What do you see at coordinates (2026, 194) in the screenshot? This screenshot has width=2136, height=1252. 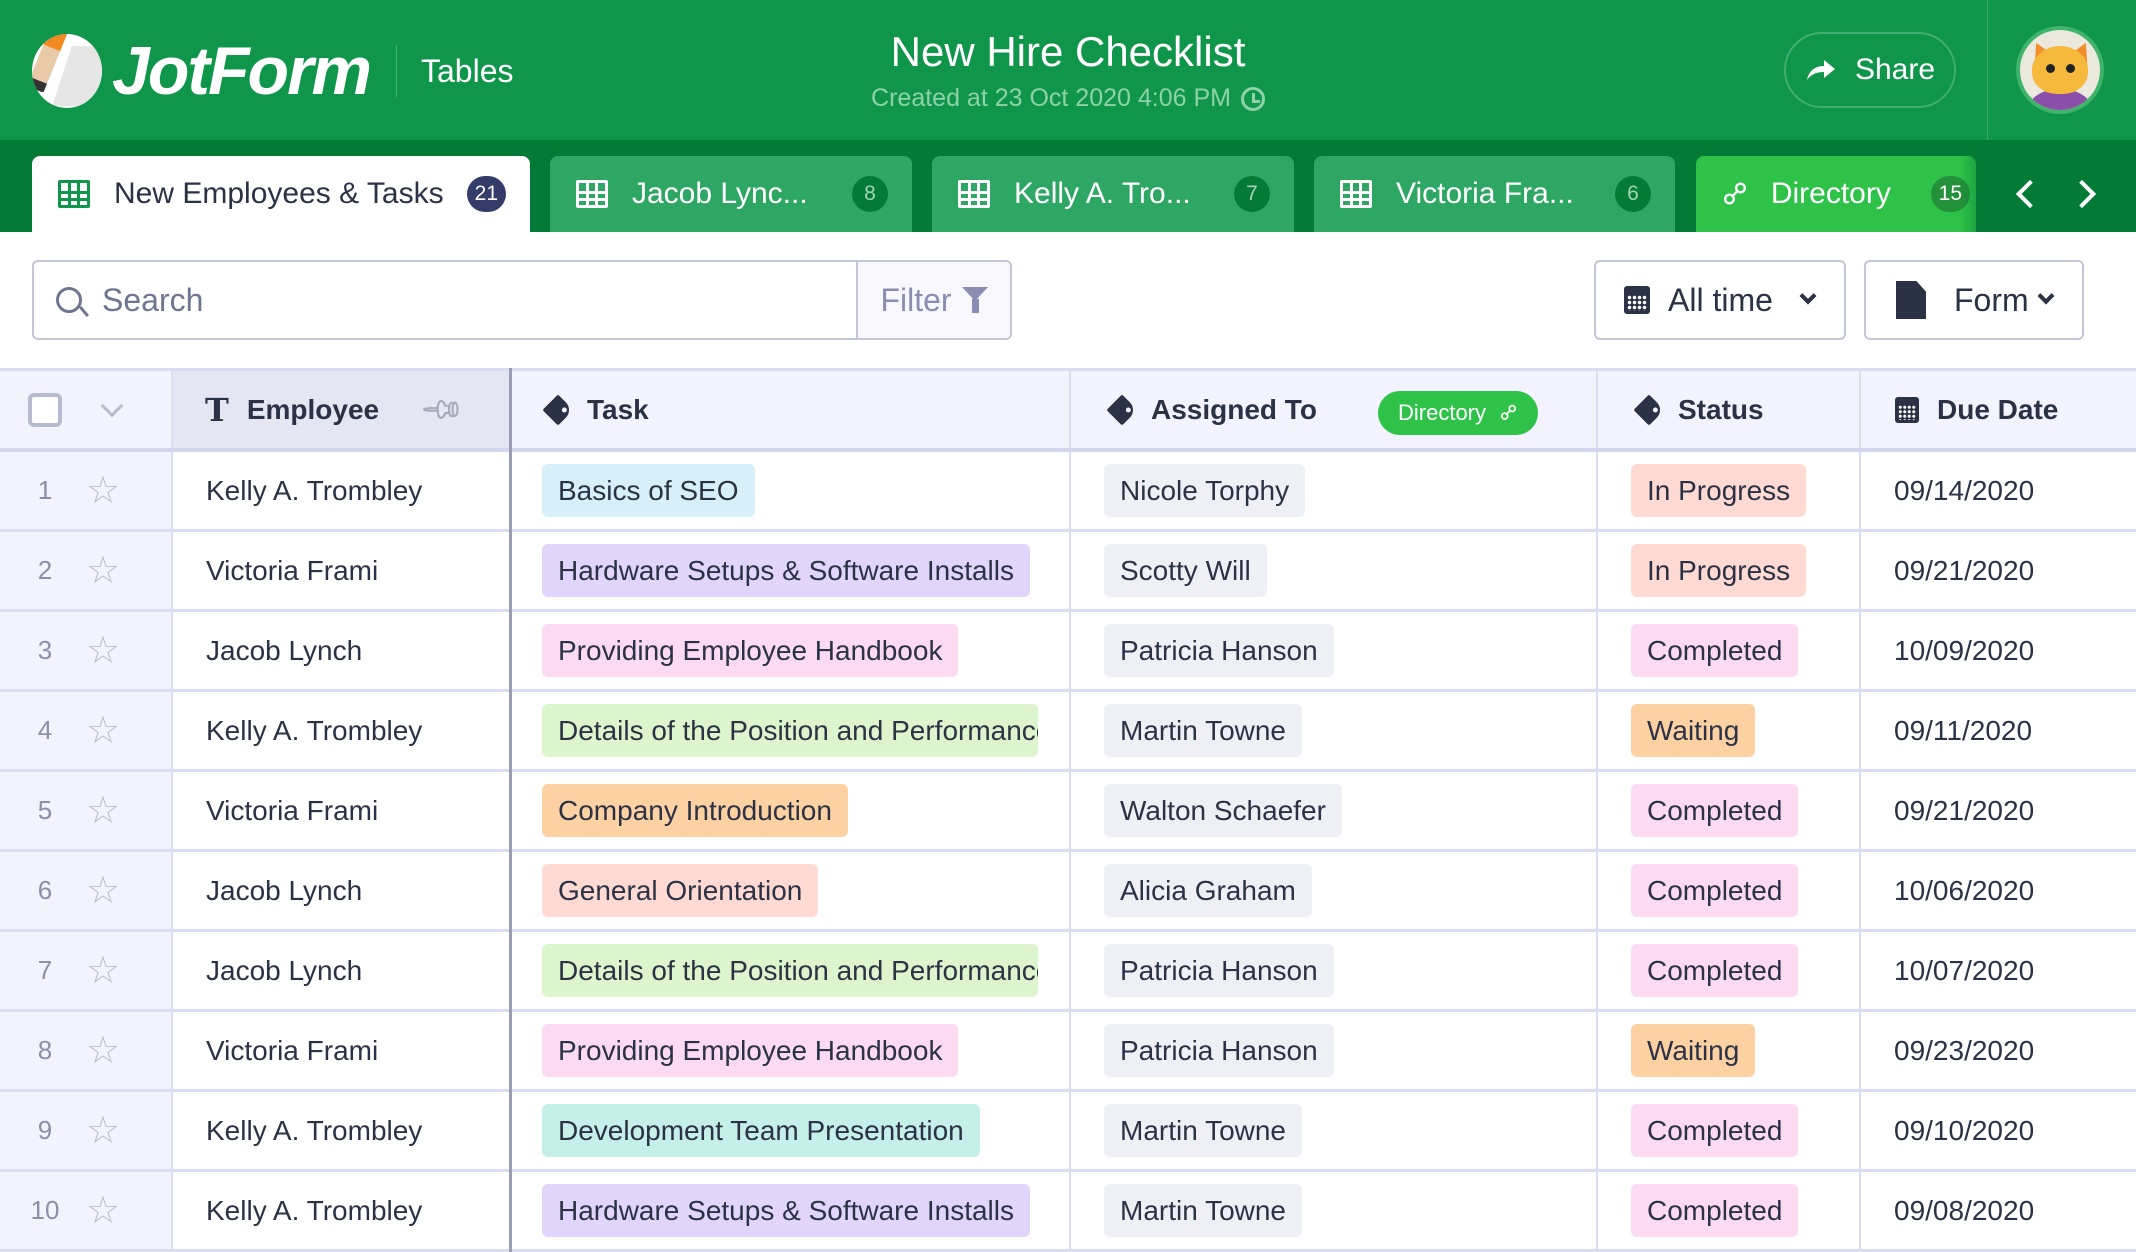 I see `tabs-scroll-left` at bounding box center [2026, 194].